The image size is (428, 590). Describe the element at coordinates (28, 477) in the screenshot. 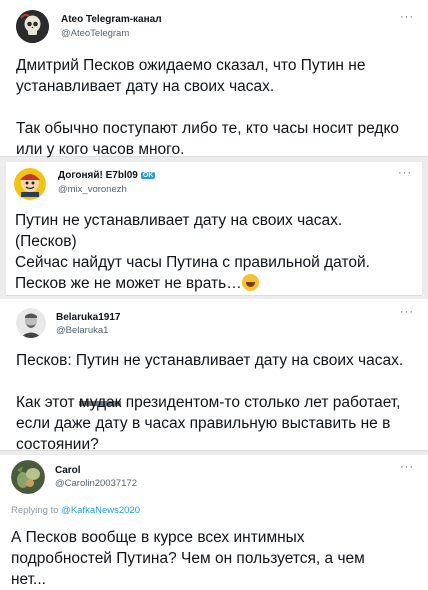

I see `nature-avatar-icon` at that location.